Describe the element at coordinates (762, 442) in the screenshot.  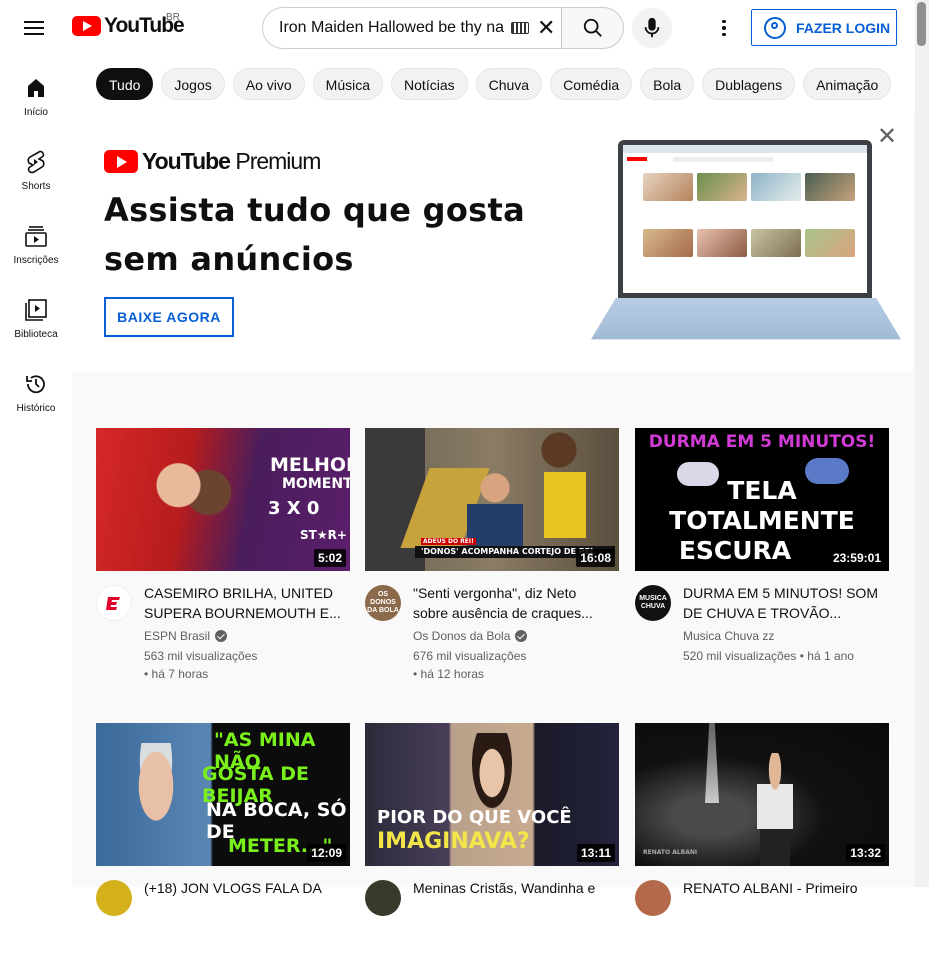
I see `thumbnail-caption: DURMA EM 5 MINUTOS!` at that location.